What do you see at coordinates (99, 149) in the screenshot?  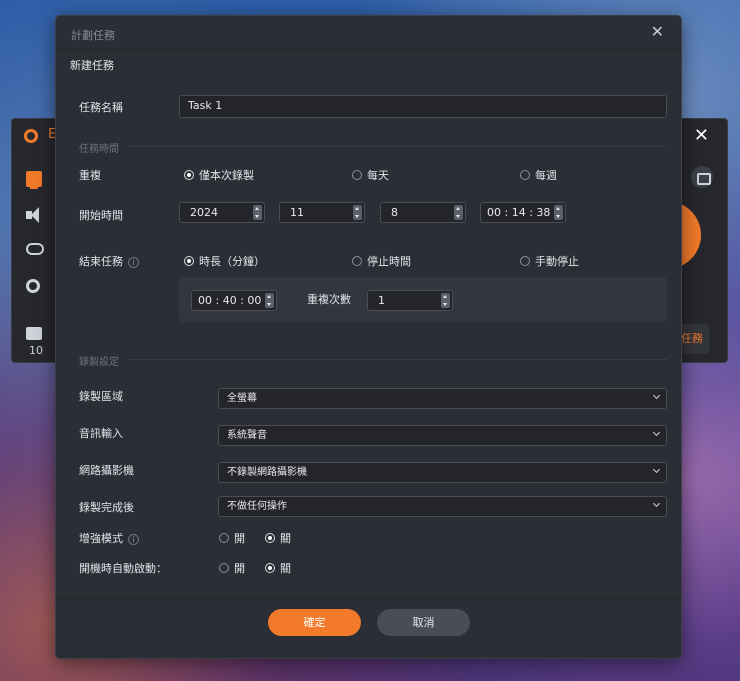 I see `task-time-section-title: 任務時間` at bounding box center [99, 149].